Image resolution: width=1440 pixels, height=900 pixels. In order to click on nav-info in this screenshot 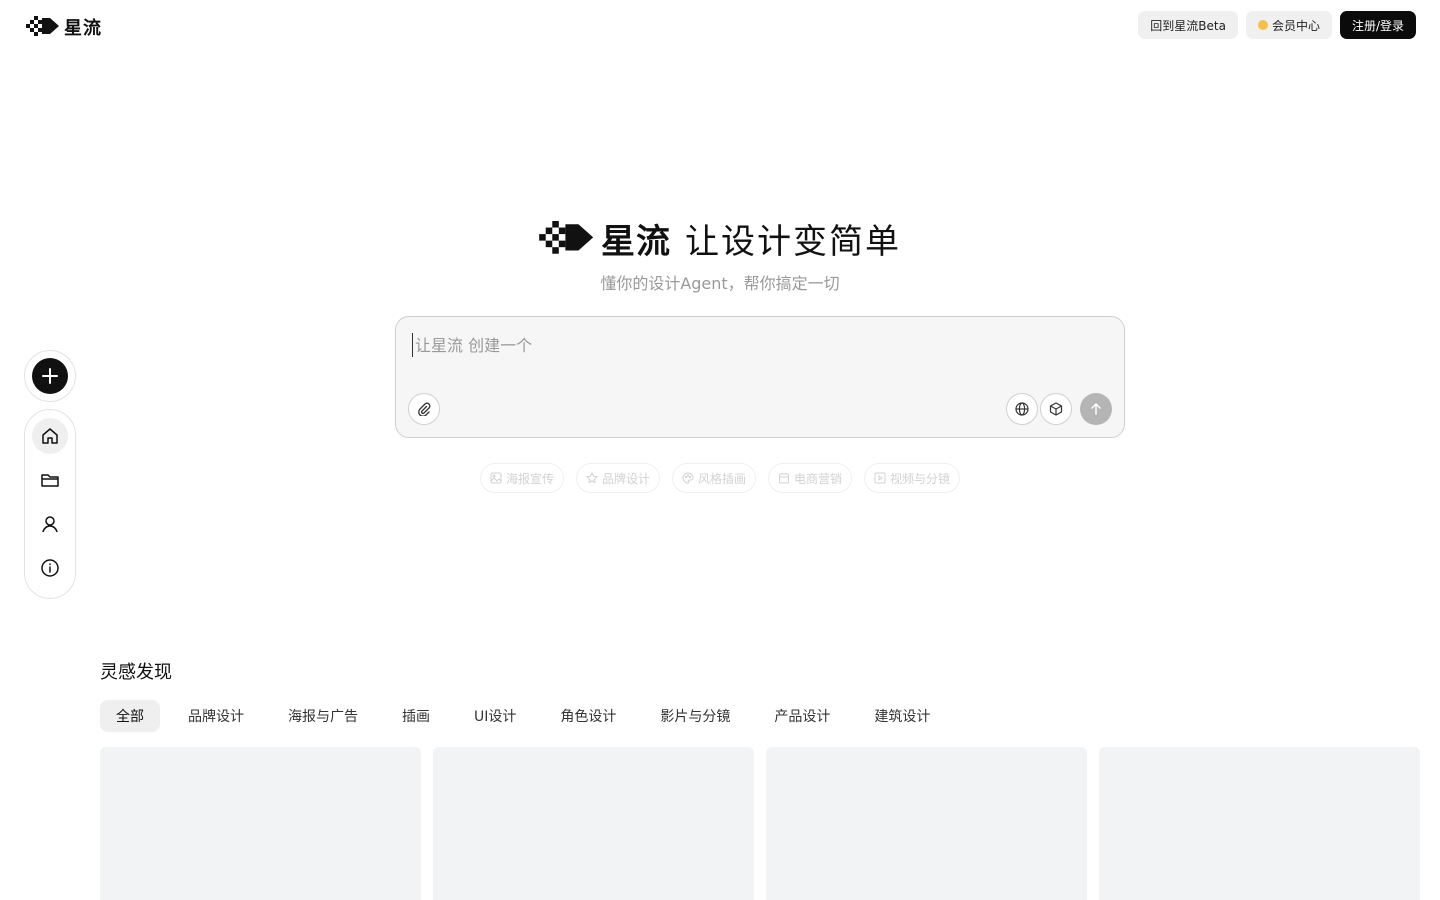, I will do `click(50, 568)`.